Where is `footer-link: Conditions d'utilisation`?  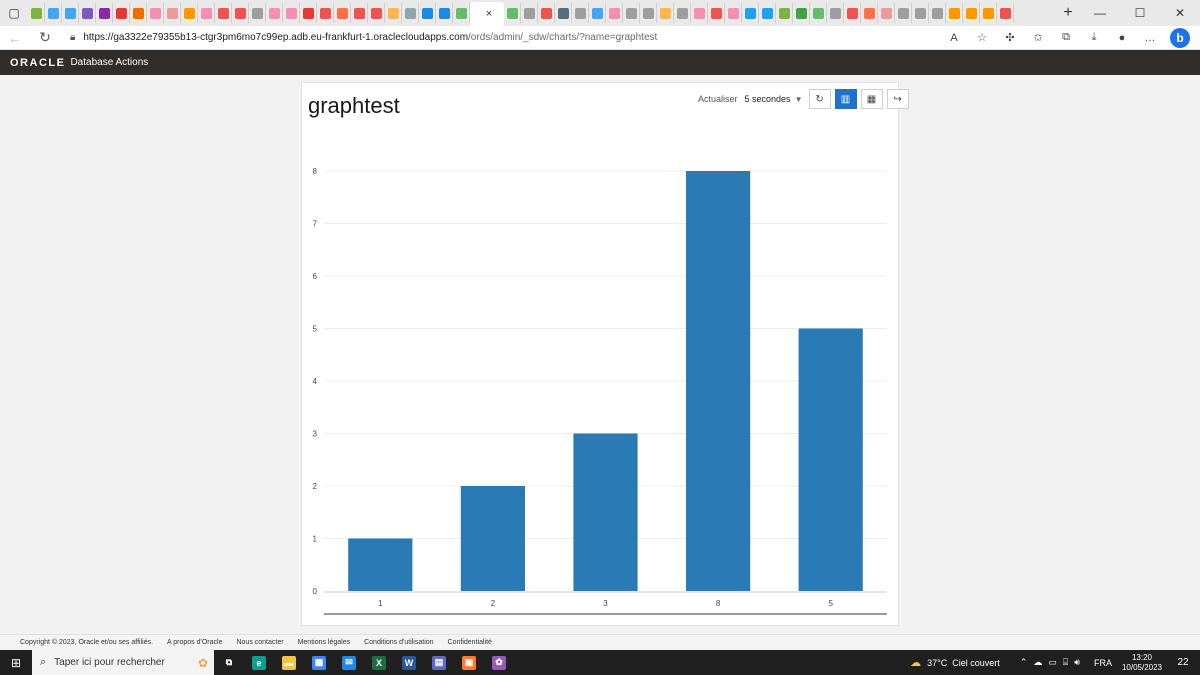 footer-link: Conditions d'utilisation is located at coordinates (398, 642).